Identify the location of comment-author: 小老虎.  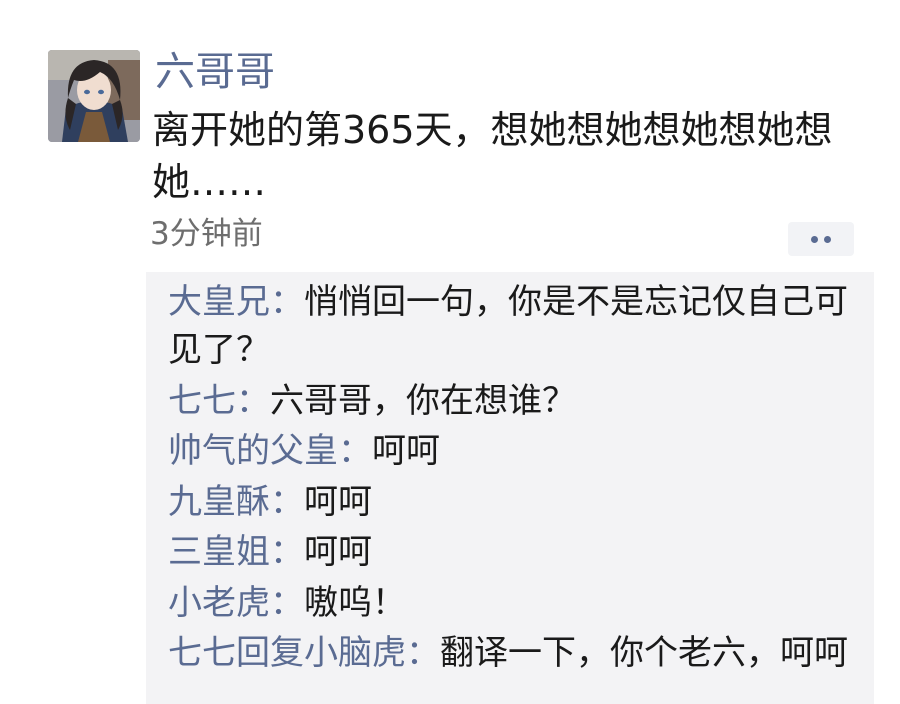
(219, 603).